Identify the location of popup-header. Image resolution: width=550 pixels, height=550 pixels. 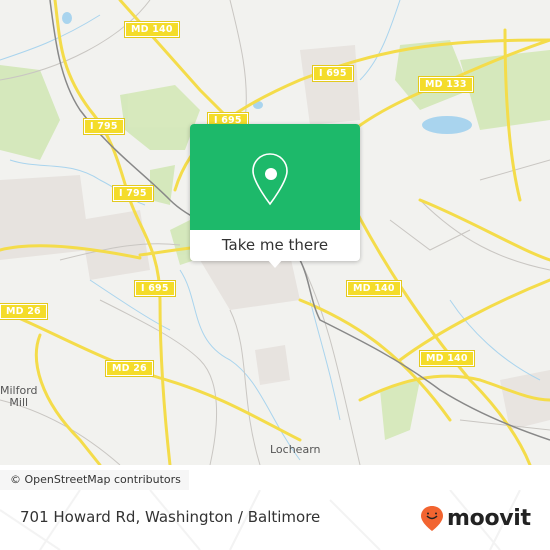
(275, 177).